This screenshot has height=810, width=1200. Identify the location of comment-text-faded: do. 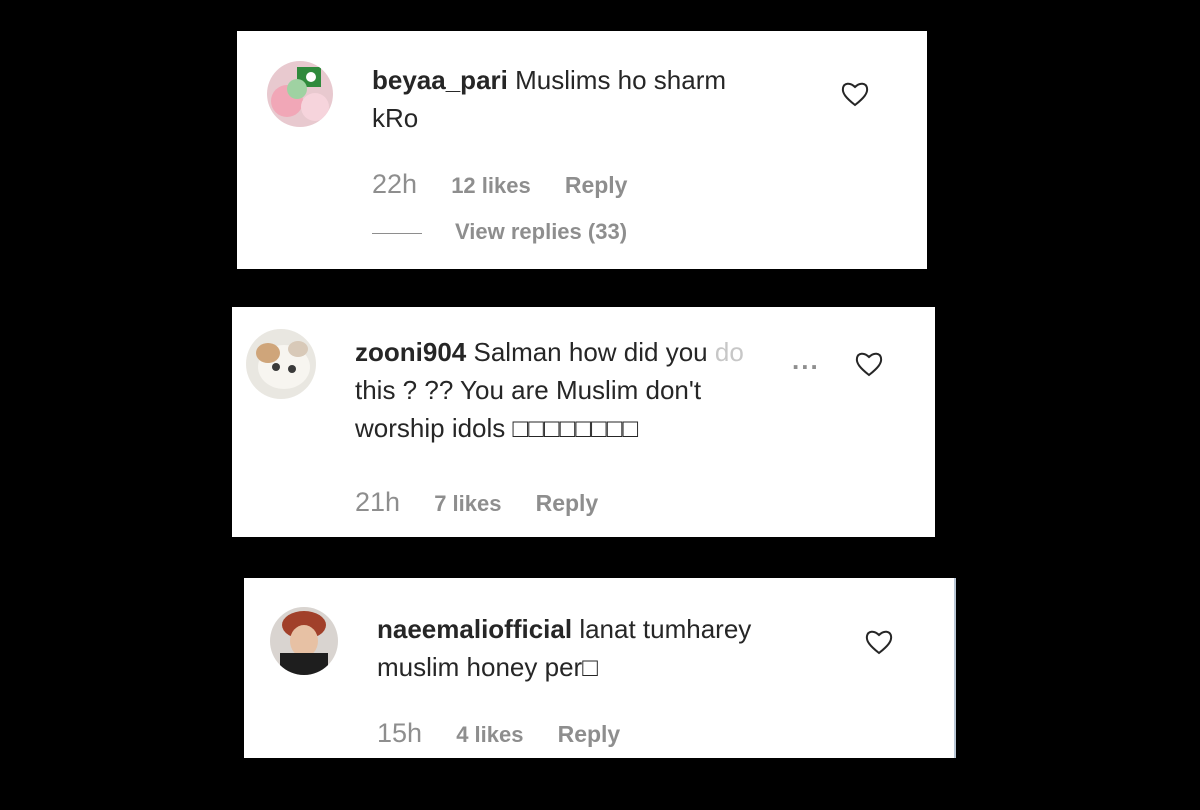
(729, 352).